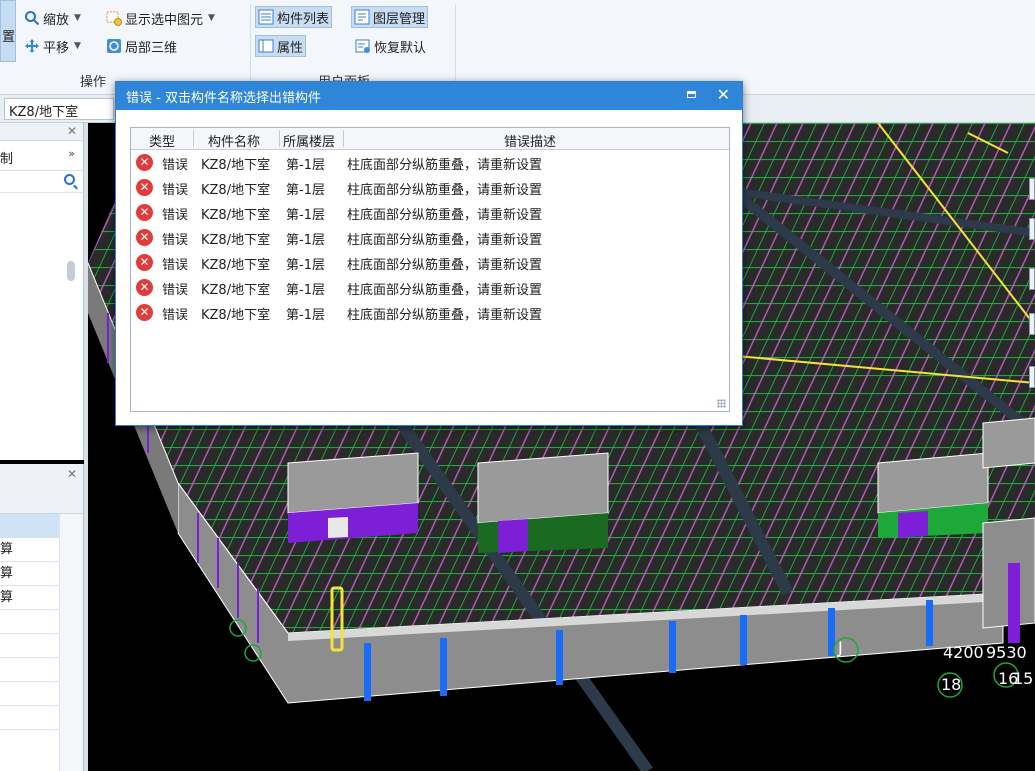  Describe the element at coordinates (41, 156) in the screenshot. I see `panel-toolbar: 制 »` at that location.